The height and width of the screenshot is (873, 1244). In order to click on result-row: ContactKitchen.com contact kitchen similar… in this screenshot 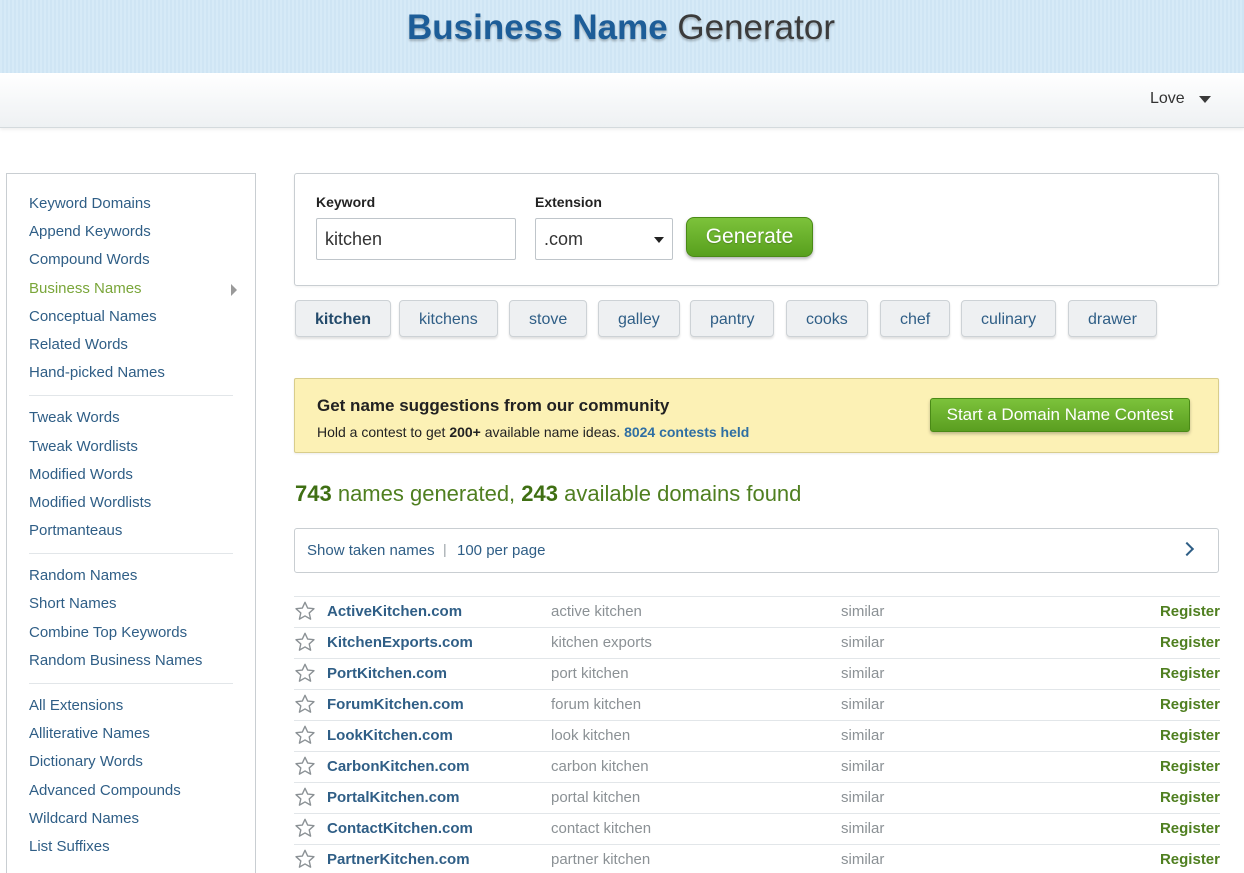, I will do `click(757, 828)`.